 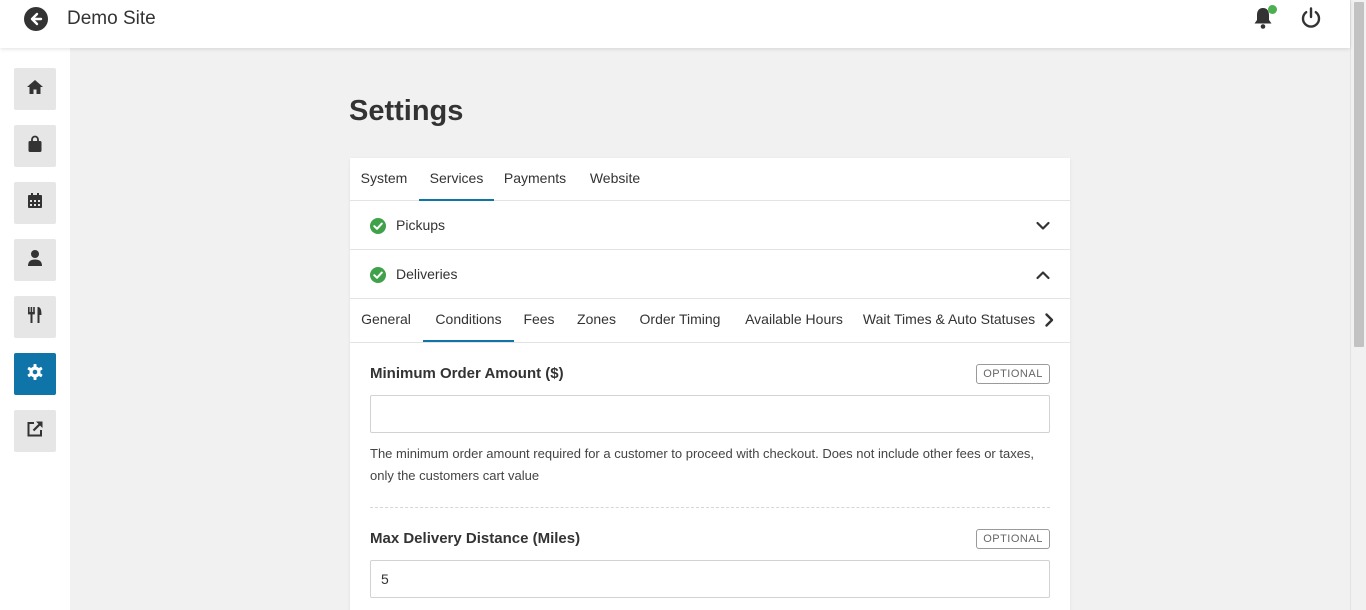 I want to click on subtab-available-hours: Available Hours, so click(x=794, y=320).